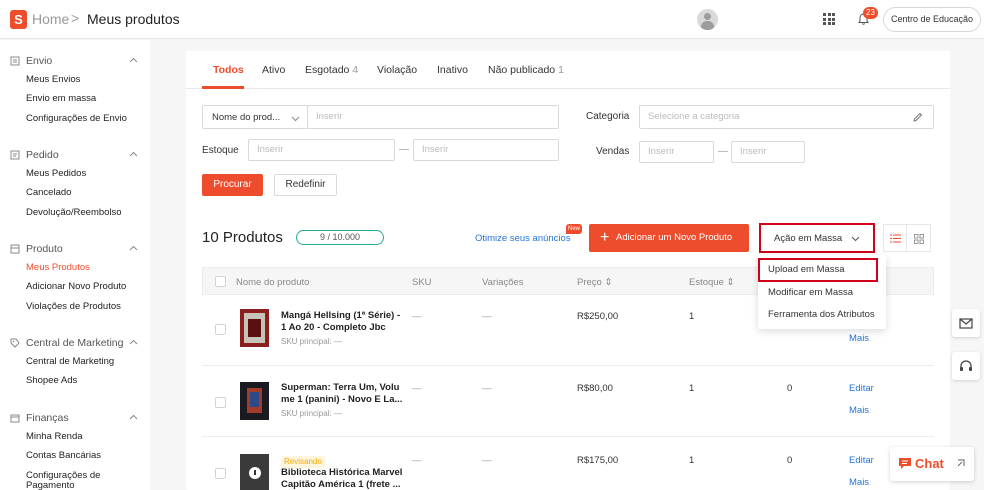 The image size is (984, 490). Describe the element at coordinates (133, 19) in the screenshot. I see `page-title: Meus produtos` at that location.